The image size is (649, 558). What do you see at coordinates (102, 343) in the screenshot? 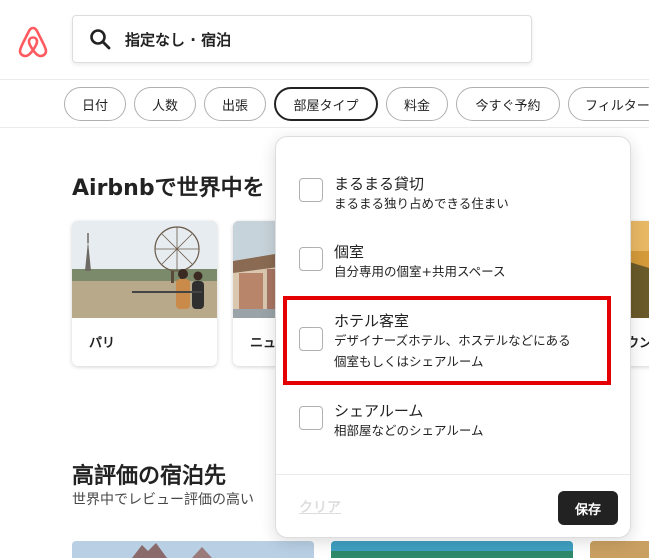
I see `card-label: パリ` at bounding box center [102, 343].